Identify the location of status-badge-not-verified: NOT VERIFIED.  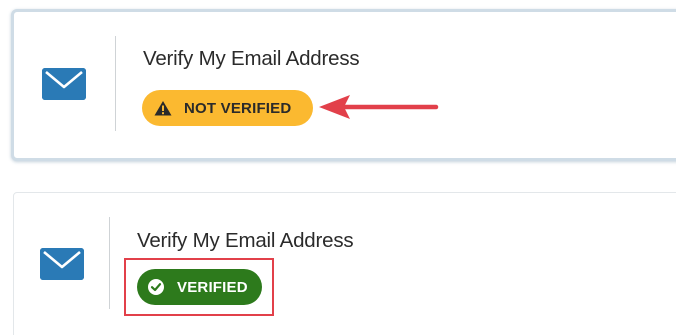
(227, 108).